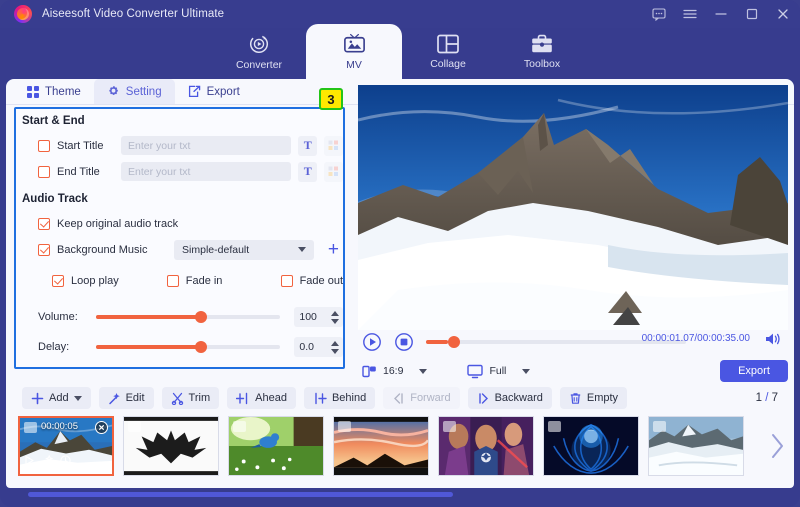 The height and width of the screenshot is (507, 800). What do you see at coordinates (242, 398) in the screenshot?
I see `insert-ahead-icon` at bounding box center [242, 398].